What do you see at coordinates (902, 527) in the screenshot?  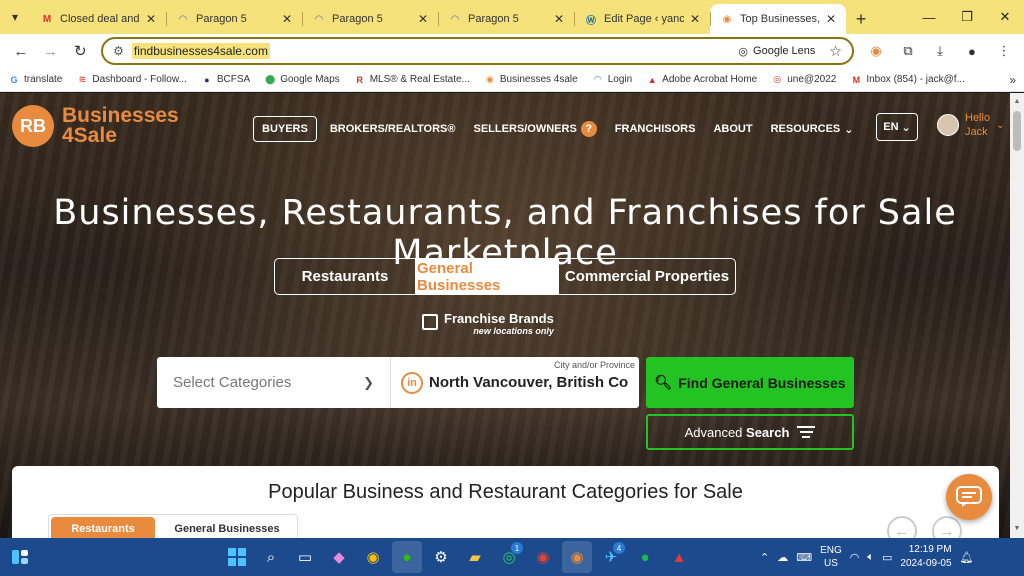 I see `carousel-prev-button: ←` at bounding box center [902, 527].